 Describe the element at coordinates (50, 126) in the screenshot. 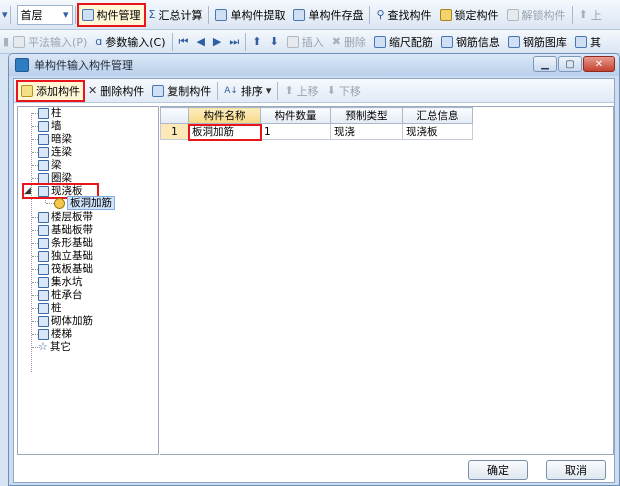

I see `tree-node-wall: 墙` at that location.